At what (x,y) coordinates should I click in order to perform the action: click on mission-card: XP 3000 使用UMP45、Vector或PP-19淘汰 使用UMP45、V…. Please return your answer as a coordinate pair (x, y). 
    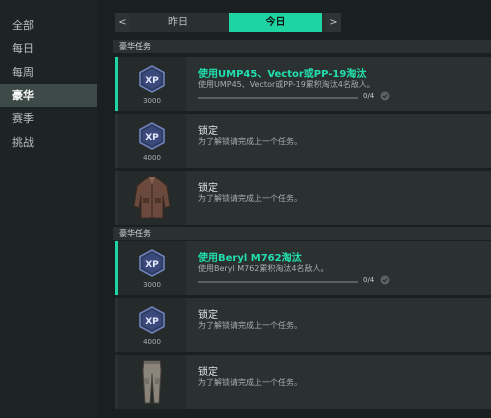
    Looking at the image, I should click on (303, 84).